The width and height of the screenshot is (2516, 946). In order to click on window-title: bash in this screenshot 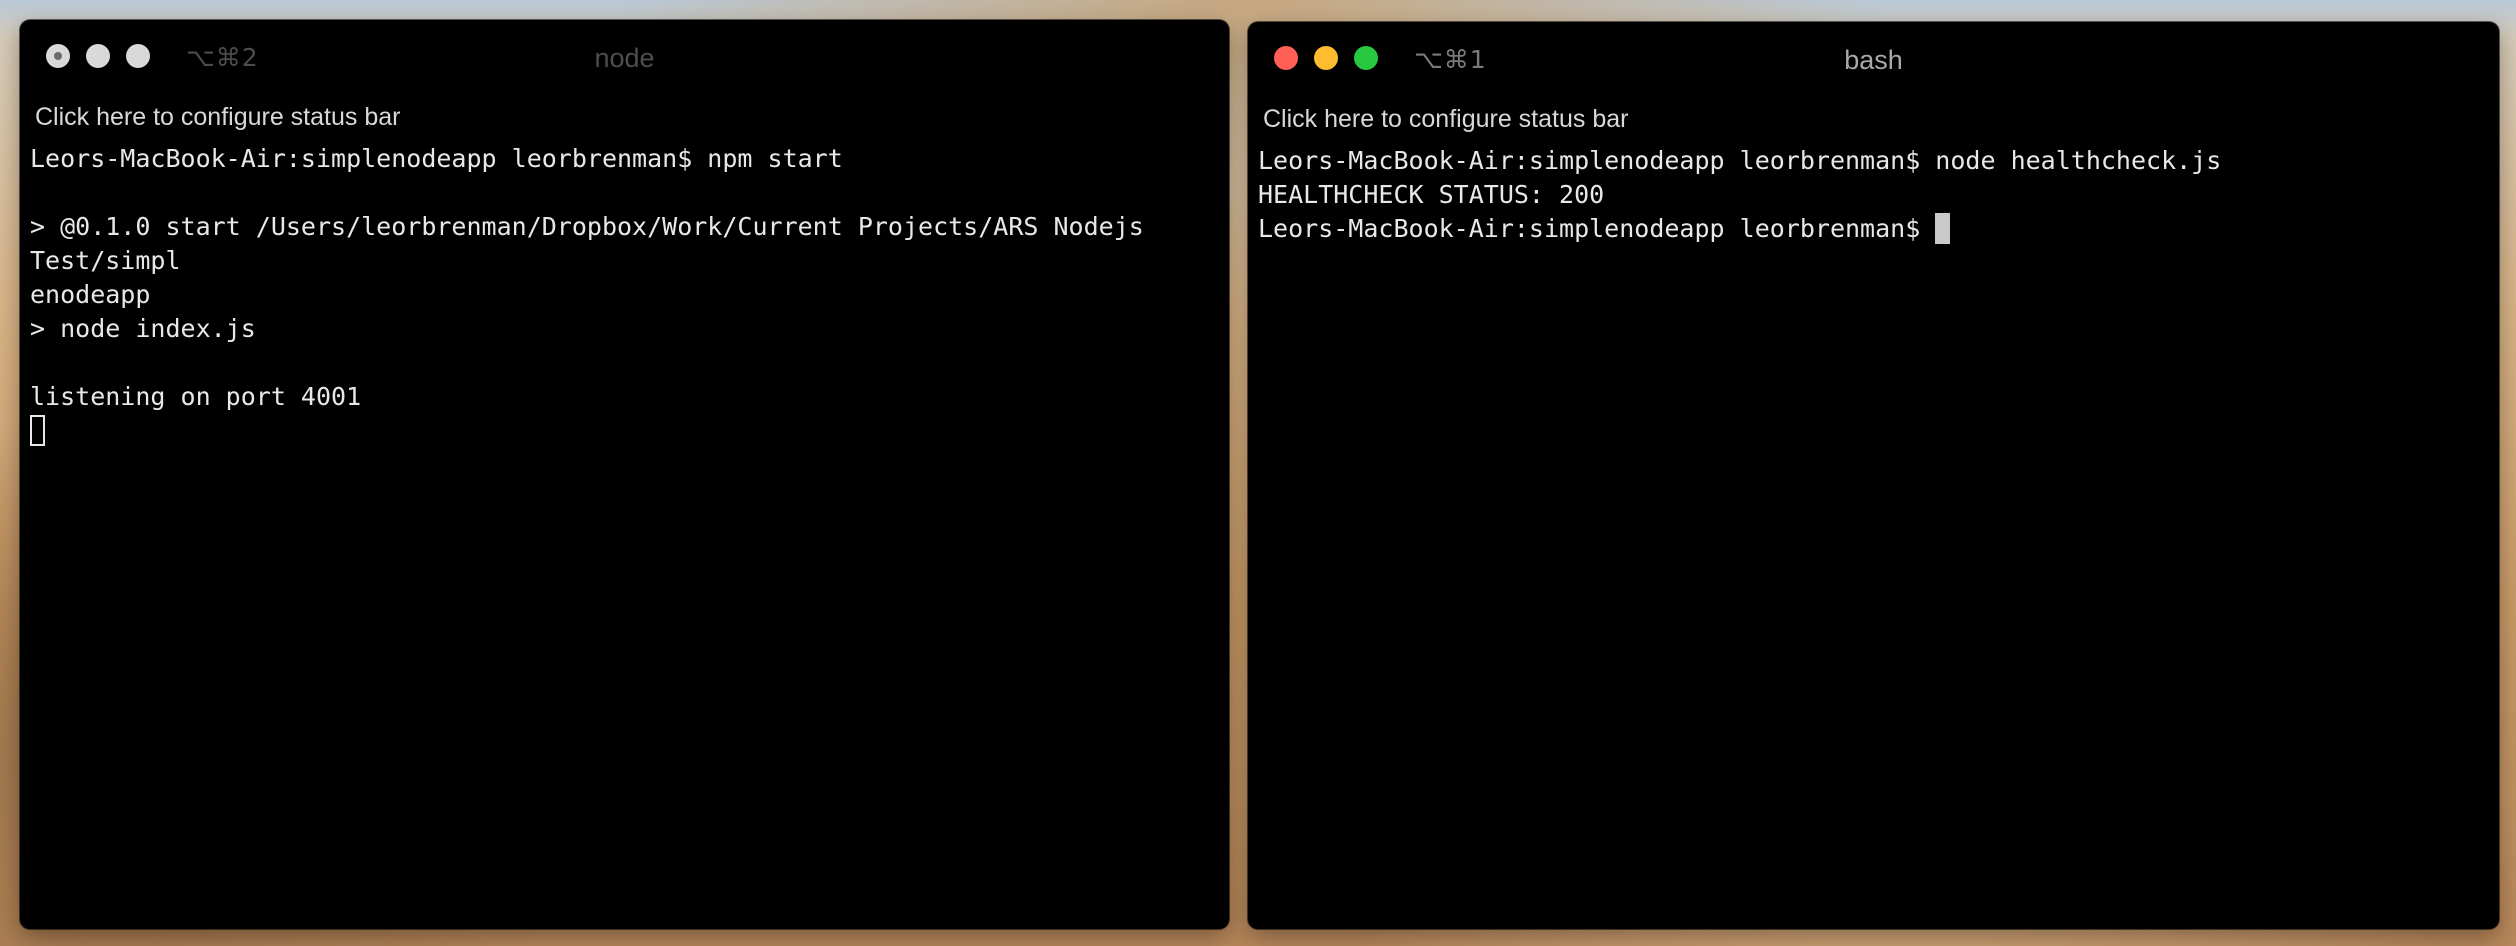, I will do `click(1873, 60)`.